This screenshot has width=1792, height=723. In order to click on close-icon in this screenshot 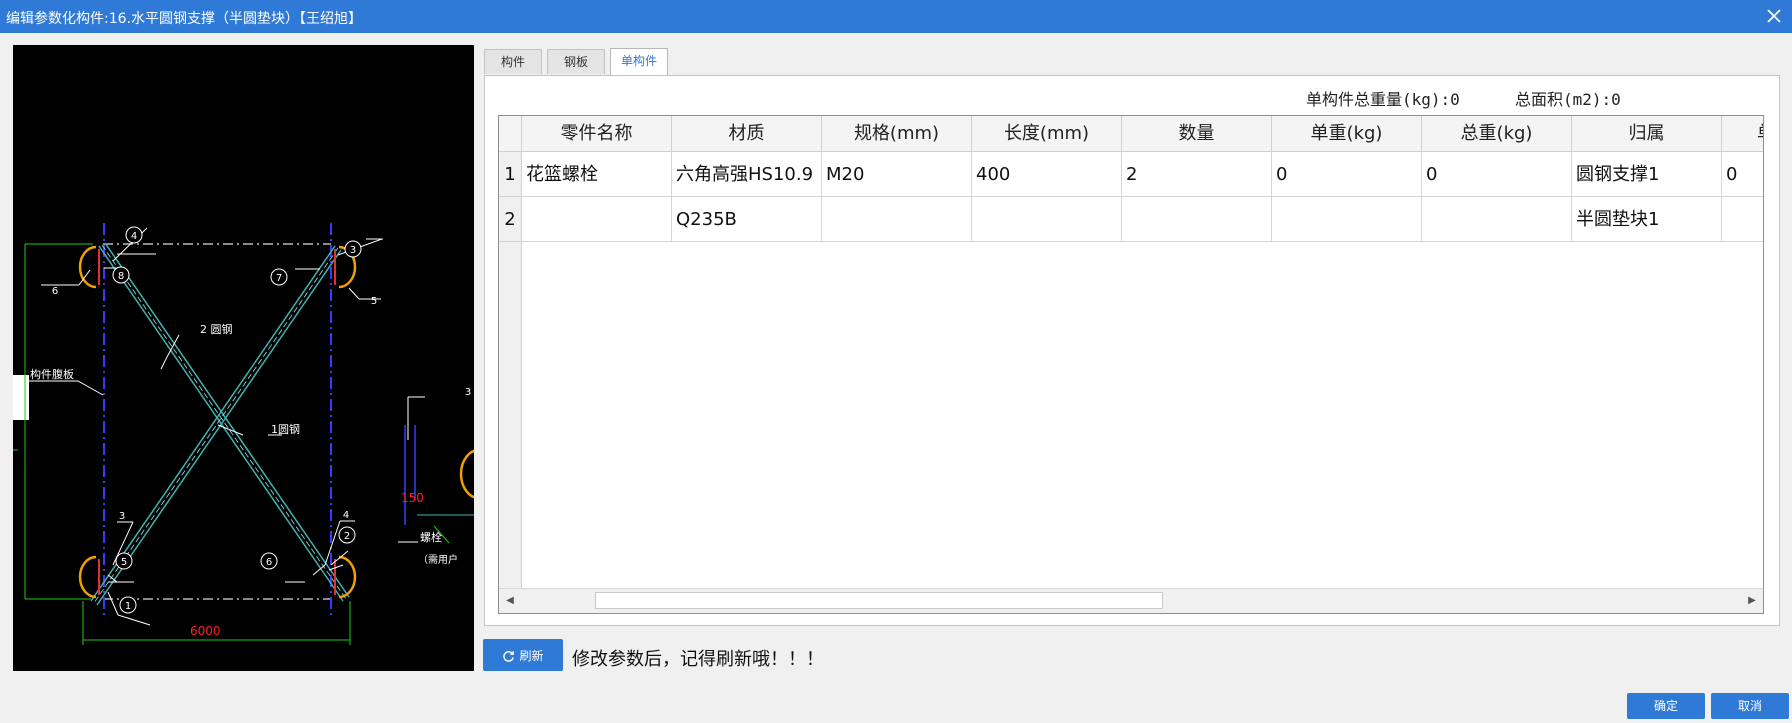, I will do `click(1774, 16)`.